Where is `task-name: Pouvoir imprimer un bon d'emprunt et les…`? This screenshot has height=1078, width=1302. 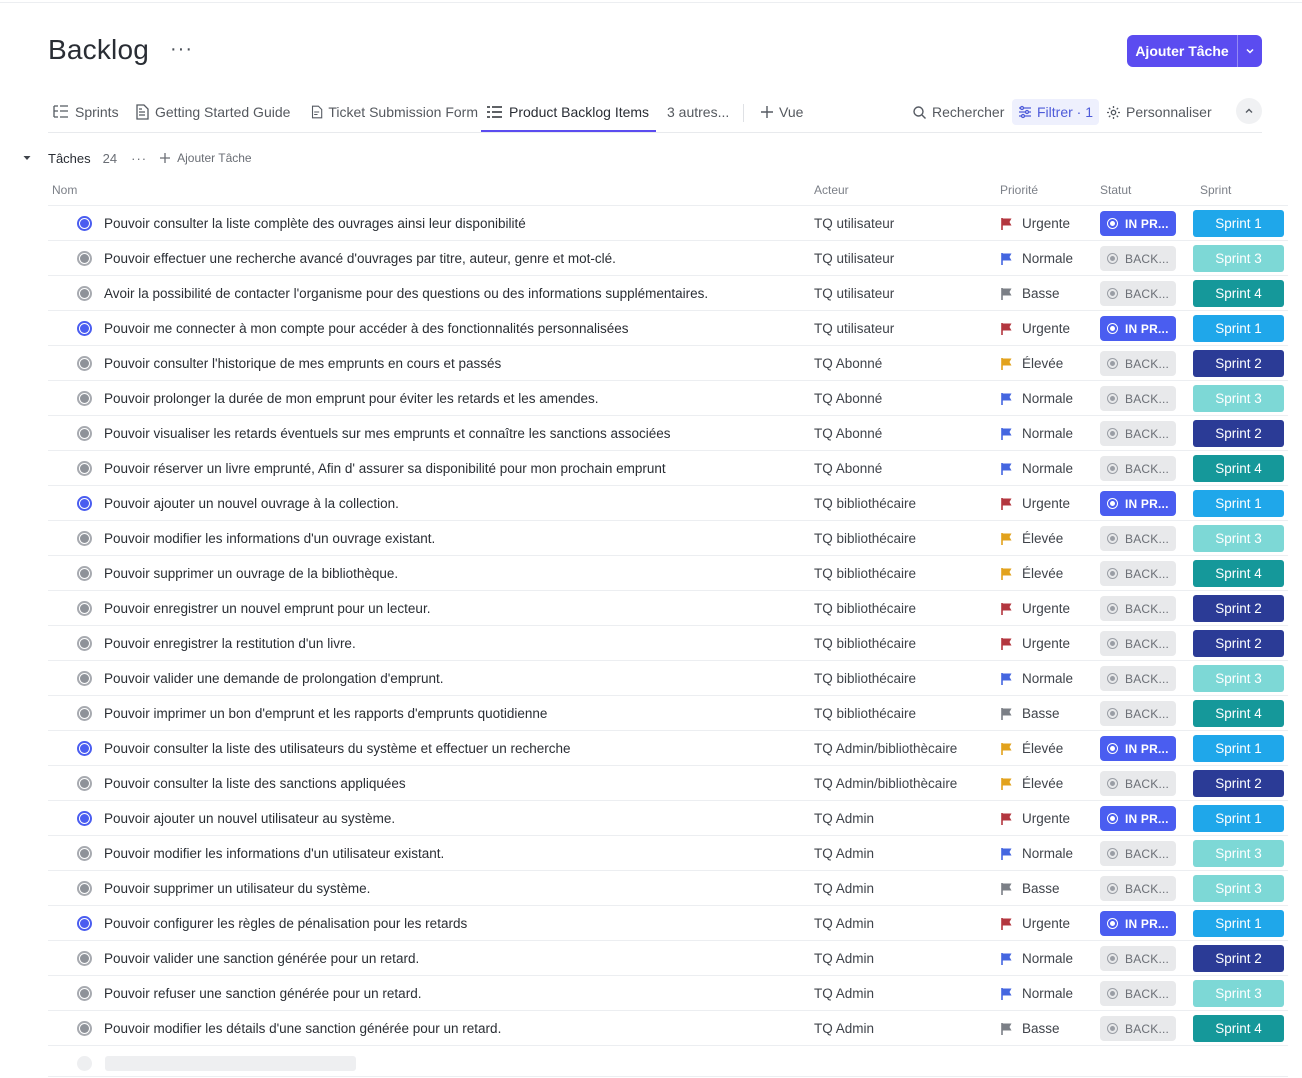 task-name: Pouvoir imprimer un bon d'emprunt et les… is located at coordinates (454, 713).